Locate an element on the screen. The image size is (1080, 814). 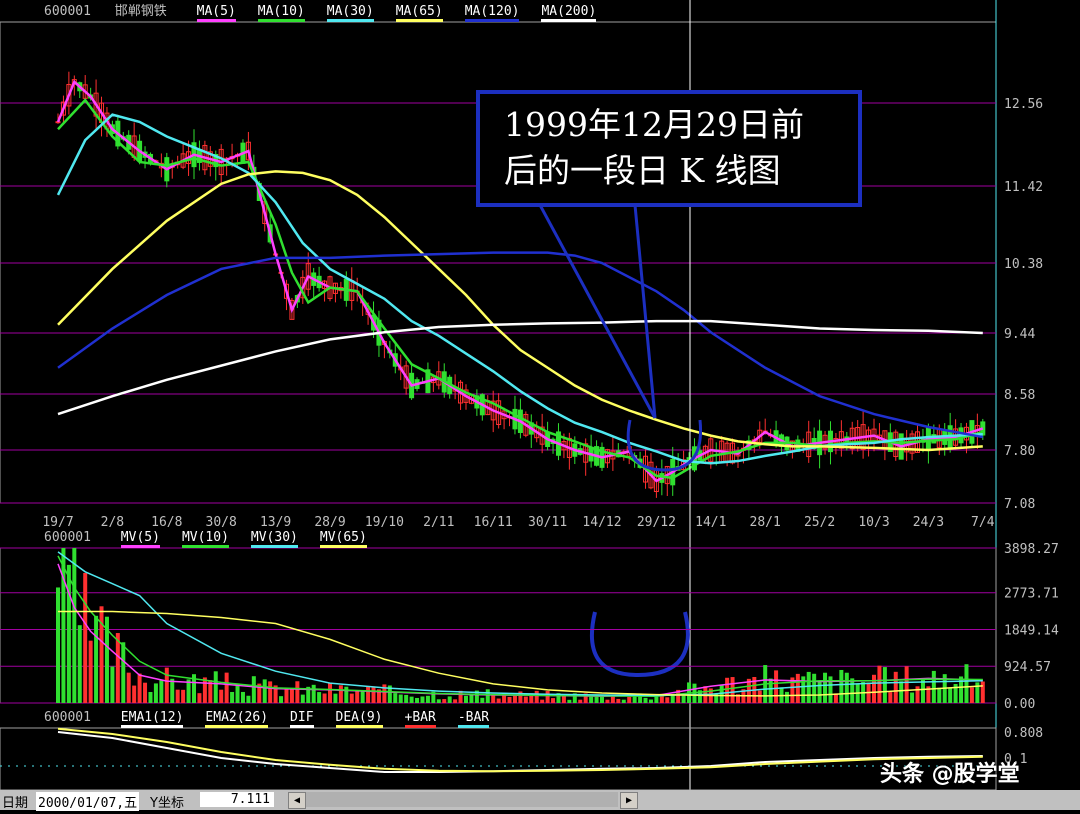
scroll-left-button: ◀ is located at coordinates (297, 800).